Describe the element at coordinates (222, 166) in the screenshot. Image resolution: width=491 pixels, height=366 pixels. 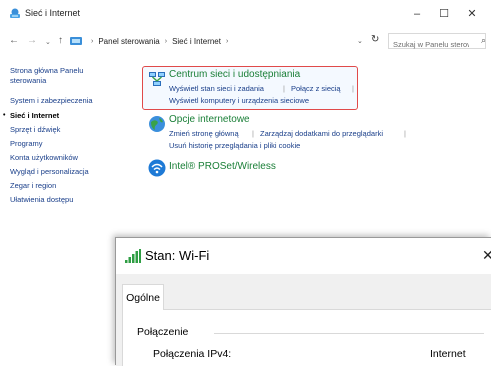
I see `intel-proset-wireless-link: Intel® PROSet/Wireless` at that location.